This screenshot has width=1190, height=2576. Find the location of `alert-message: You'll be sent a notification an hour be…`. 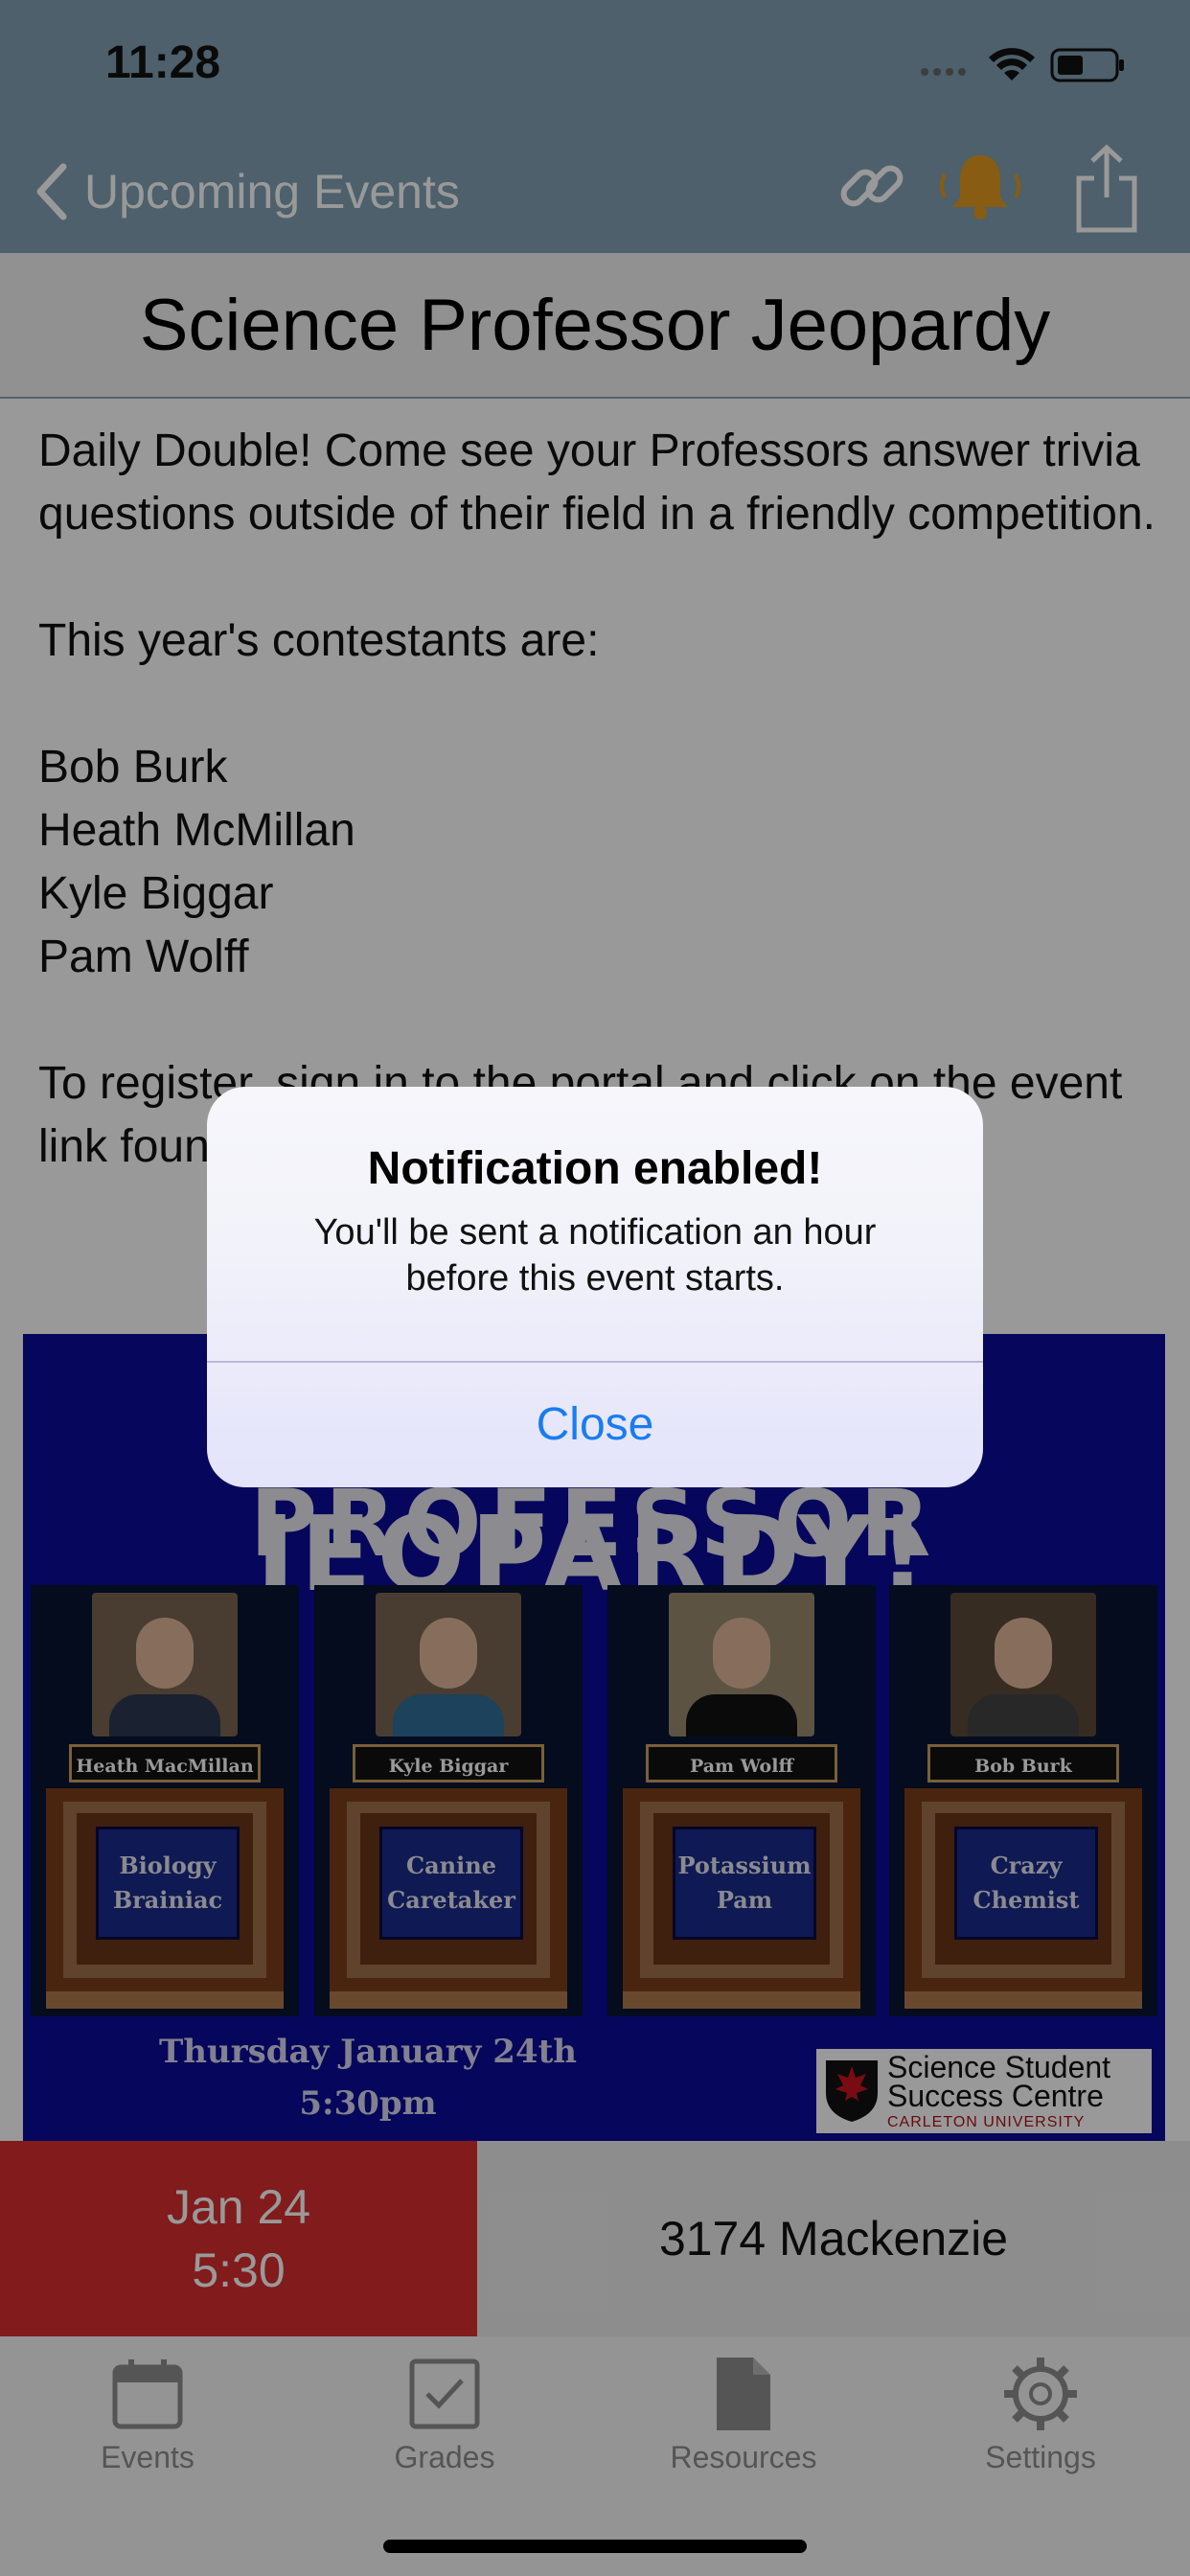

alert-message: You'll be sent a notification an hour be… is located at coordinates (595, 1255).